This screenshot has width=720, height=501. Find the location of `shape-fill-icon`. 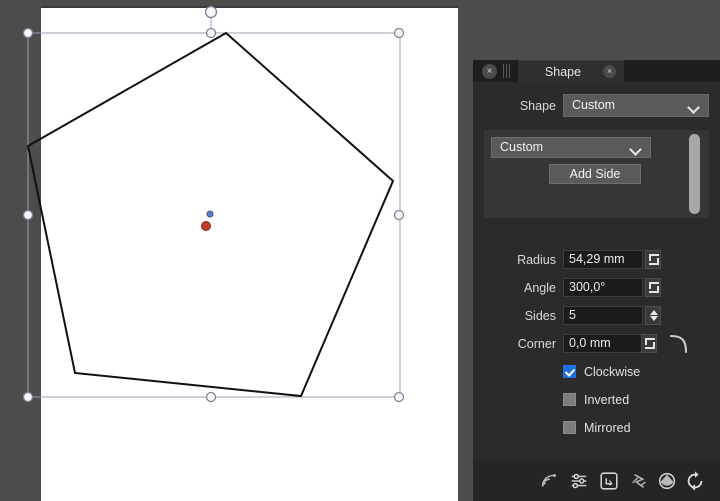

shape-fill-icon is located at coordinates (667, 481).